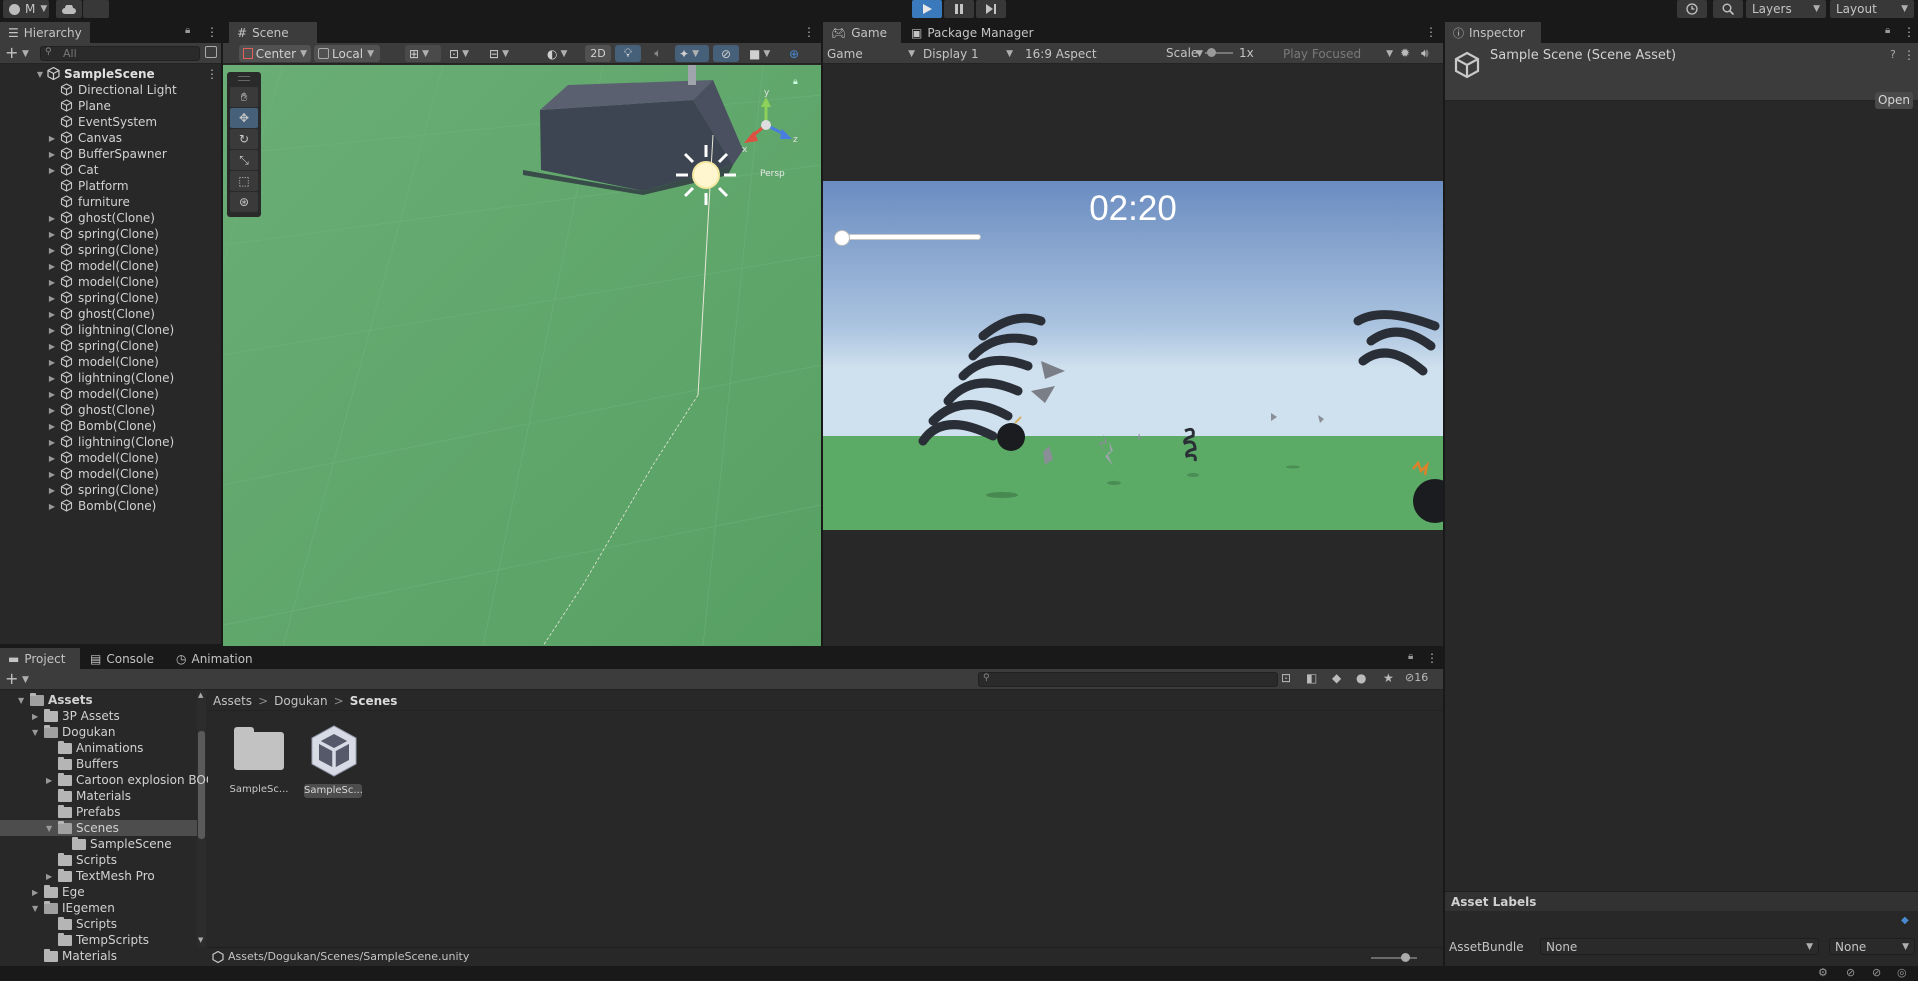 This screenshot has width=1918, height=981. I want to click on stats-gear-icon: ✹, so click(1405, 53).